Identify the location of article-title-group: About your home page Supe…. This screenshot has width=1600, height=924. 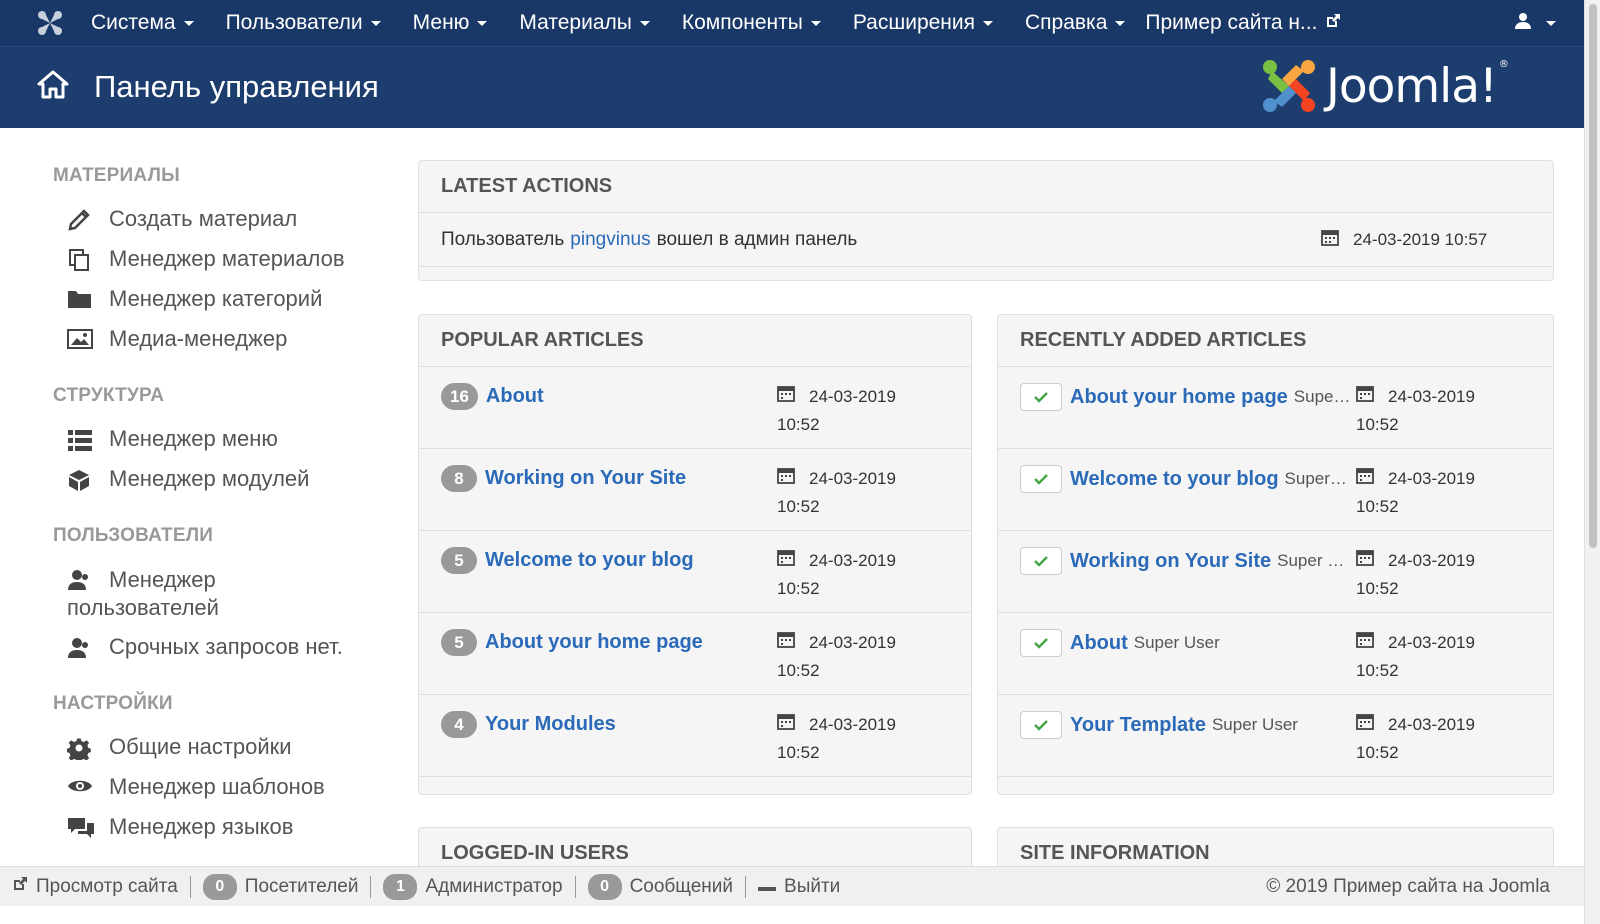
(1190, 397).